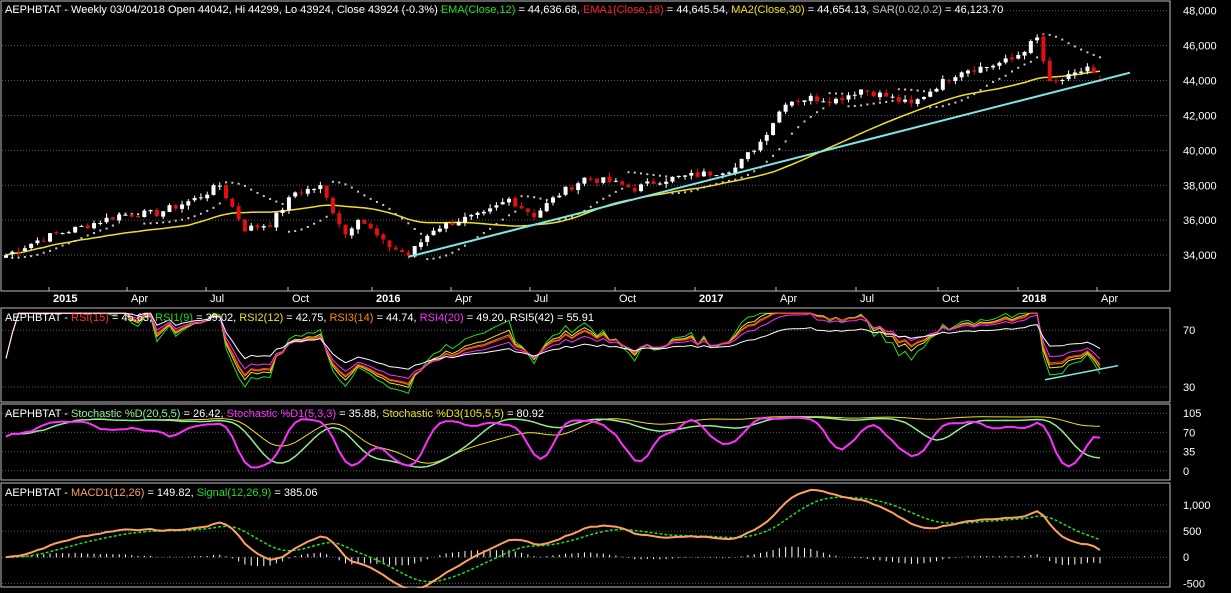 The height and width of the screenshot is (593, 1231). What do you see at coordinates (300, 299) in the screenshot?
I see `x-tick-label: Oct` at bounding box center [300, 299].